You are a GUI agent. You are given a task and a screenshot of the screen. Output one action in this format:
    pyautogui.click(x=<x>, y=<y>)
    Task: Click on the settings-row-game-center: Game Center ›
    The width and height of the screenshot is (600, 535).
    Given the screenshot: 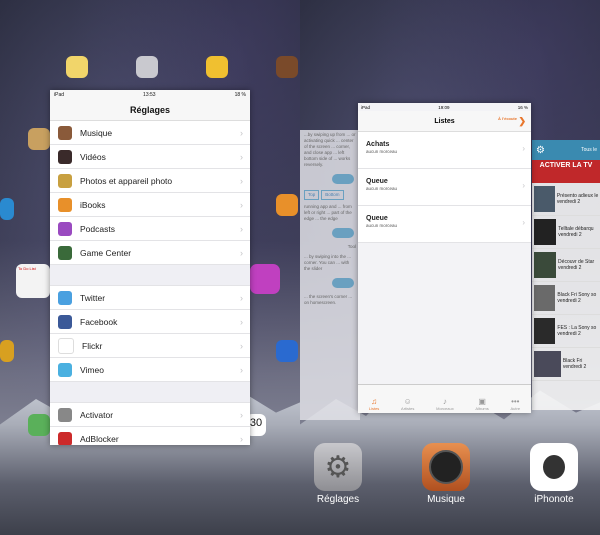 What is the action you would take?
    pyautogui.click(x=150, y=253)
    